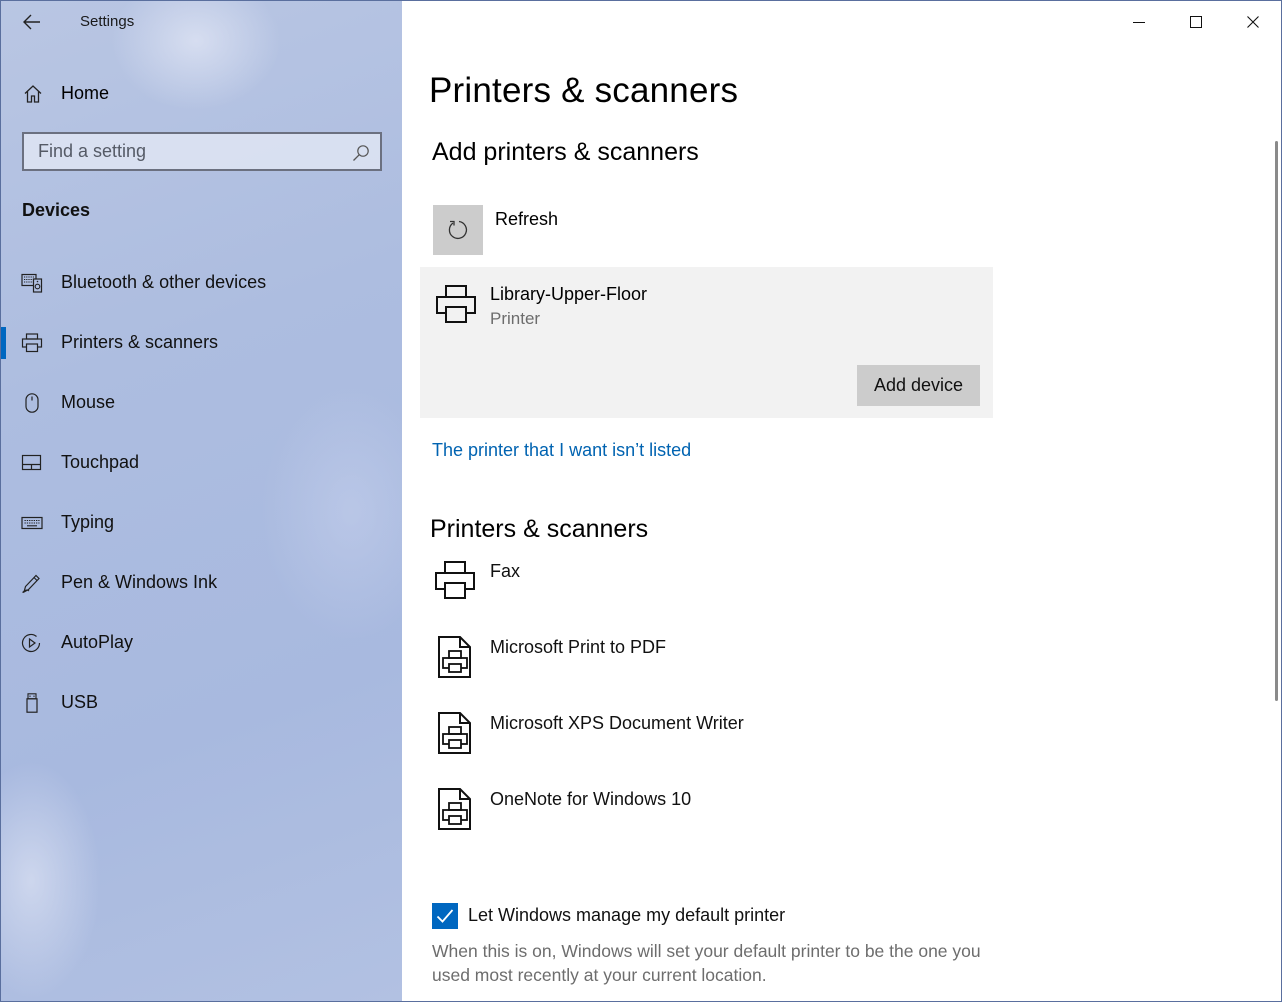 This screenshot has height=1002, width=1282. I want to click on sidebar-home-label: Home, so click(85, 93).